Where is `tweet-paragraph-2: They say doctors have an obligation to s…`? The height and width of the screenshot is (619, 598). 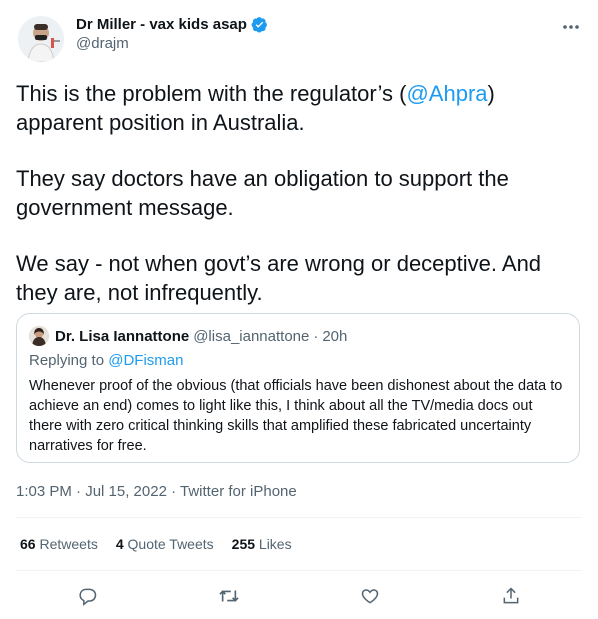
tweet-paragraph-2: They say doctors have an obligation to s… is located at coordinates (262, 193).